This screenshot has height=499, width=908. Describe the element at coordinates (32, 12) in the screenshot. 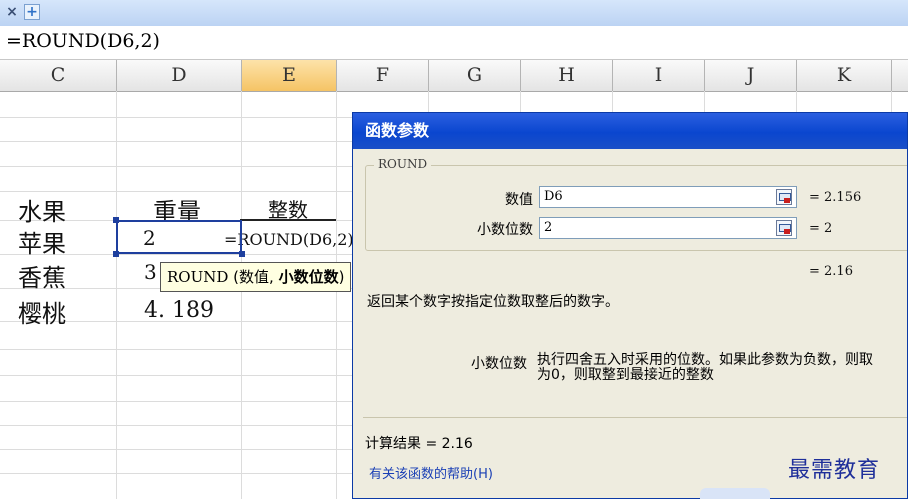

I see `add-sheet-icon: +` at that location.